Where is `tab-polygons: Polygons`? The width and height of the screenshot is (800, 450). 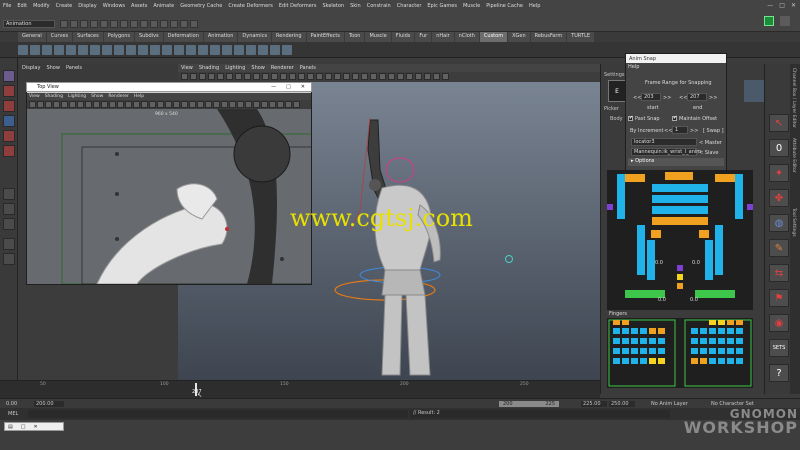
tab-polygons: Polygons is located at coordinates (118, 37).